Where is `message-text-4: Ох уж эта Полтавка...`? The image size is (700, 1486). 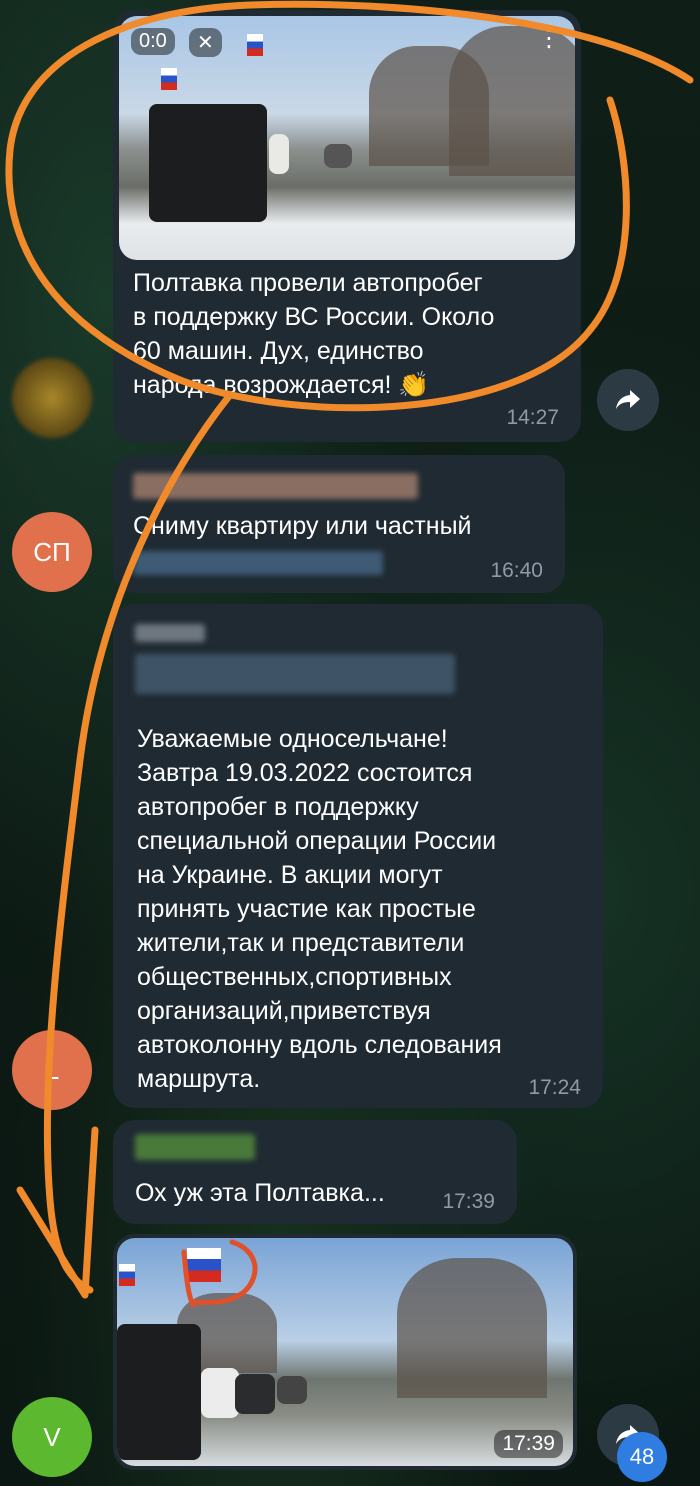 message-text-4: Ох уж эта Полтавка... is located at coordinates (260, 1193).